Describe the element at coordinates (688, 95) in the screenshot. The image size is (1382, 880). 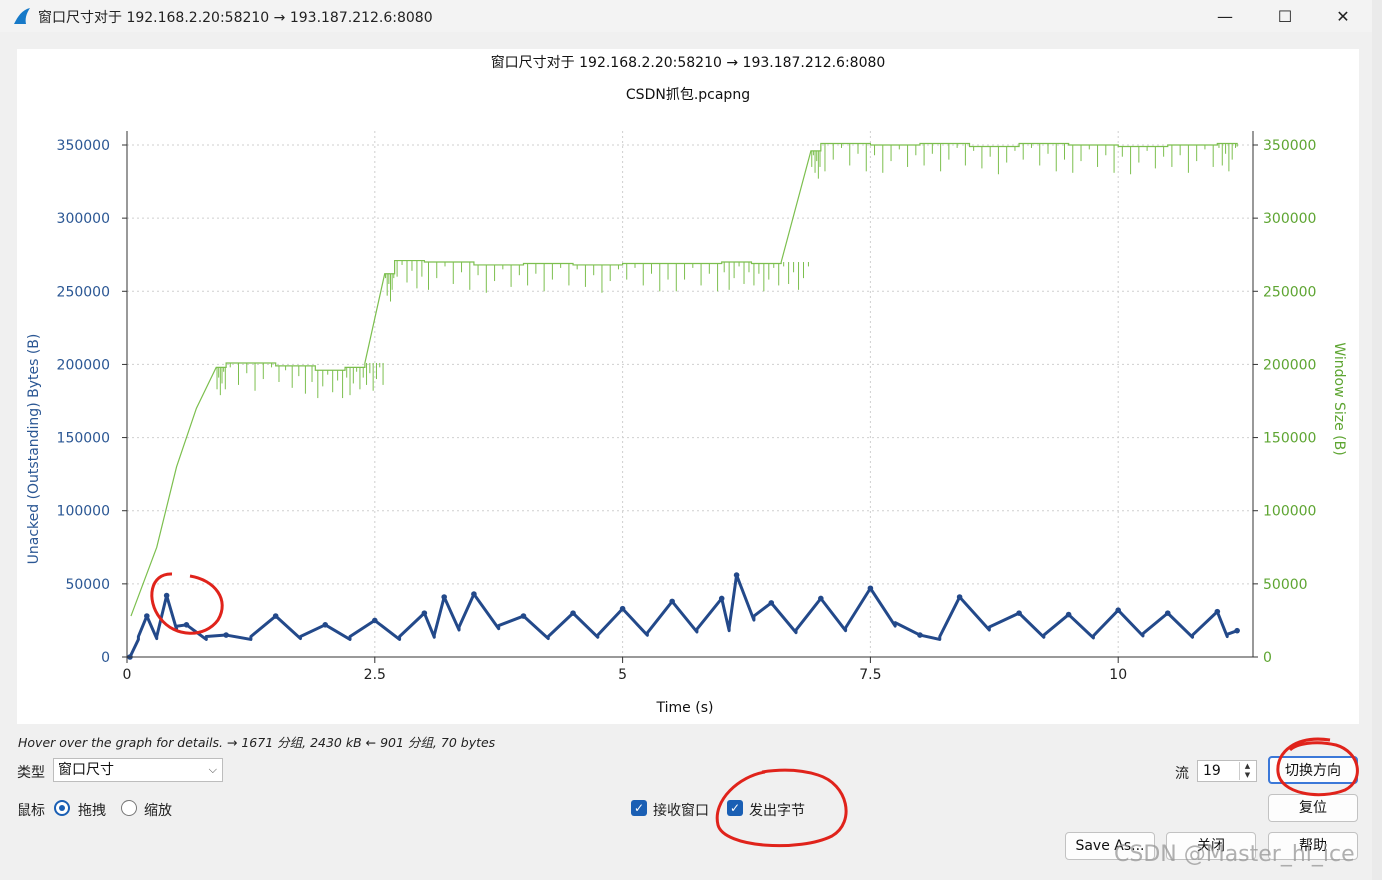
I see `chart-subtitle: CSDN抓包.pcapng` at that location.